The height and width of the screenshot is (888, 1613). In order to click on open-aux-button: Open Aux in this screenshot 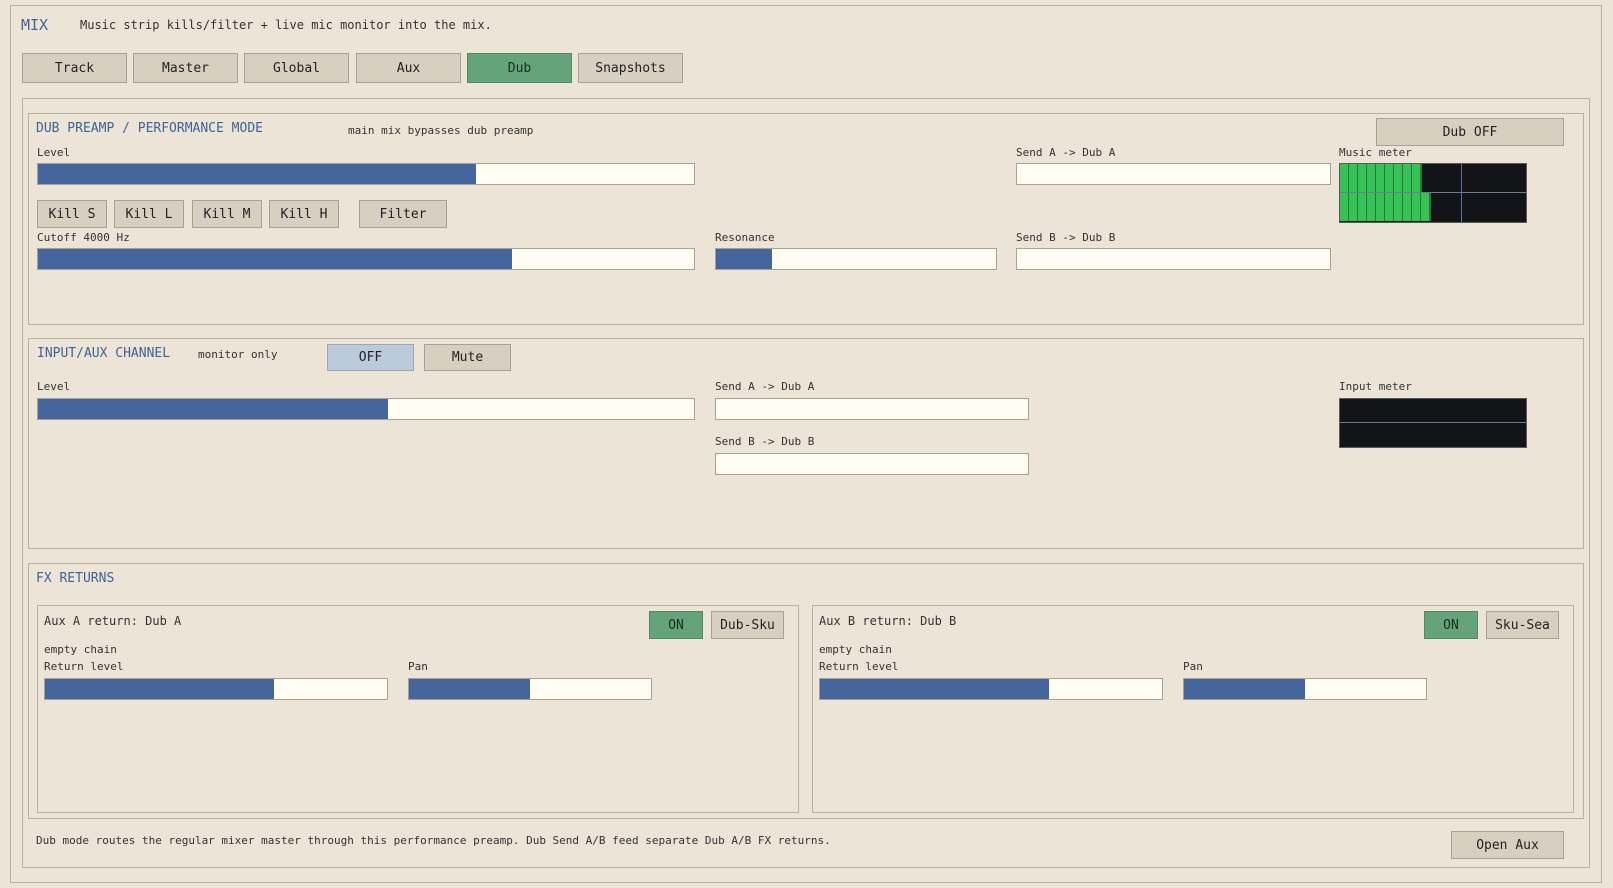, I will do `click(1507, 845)`.